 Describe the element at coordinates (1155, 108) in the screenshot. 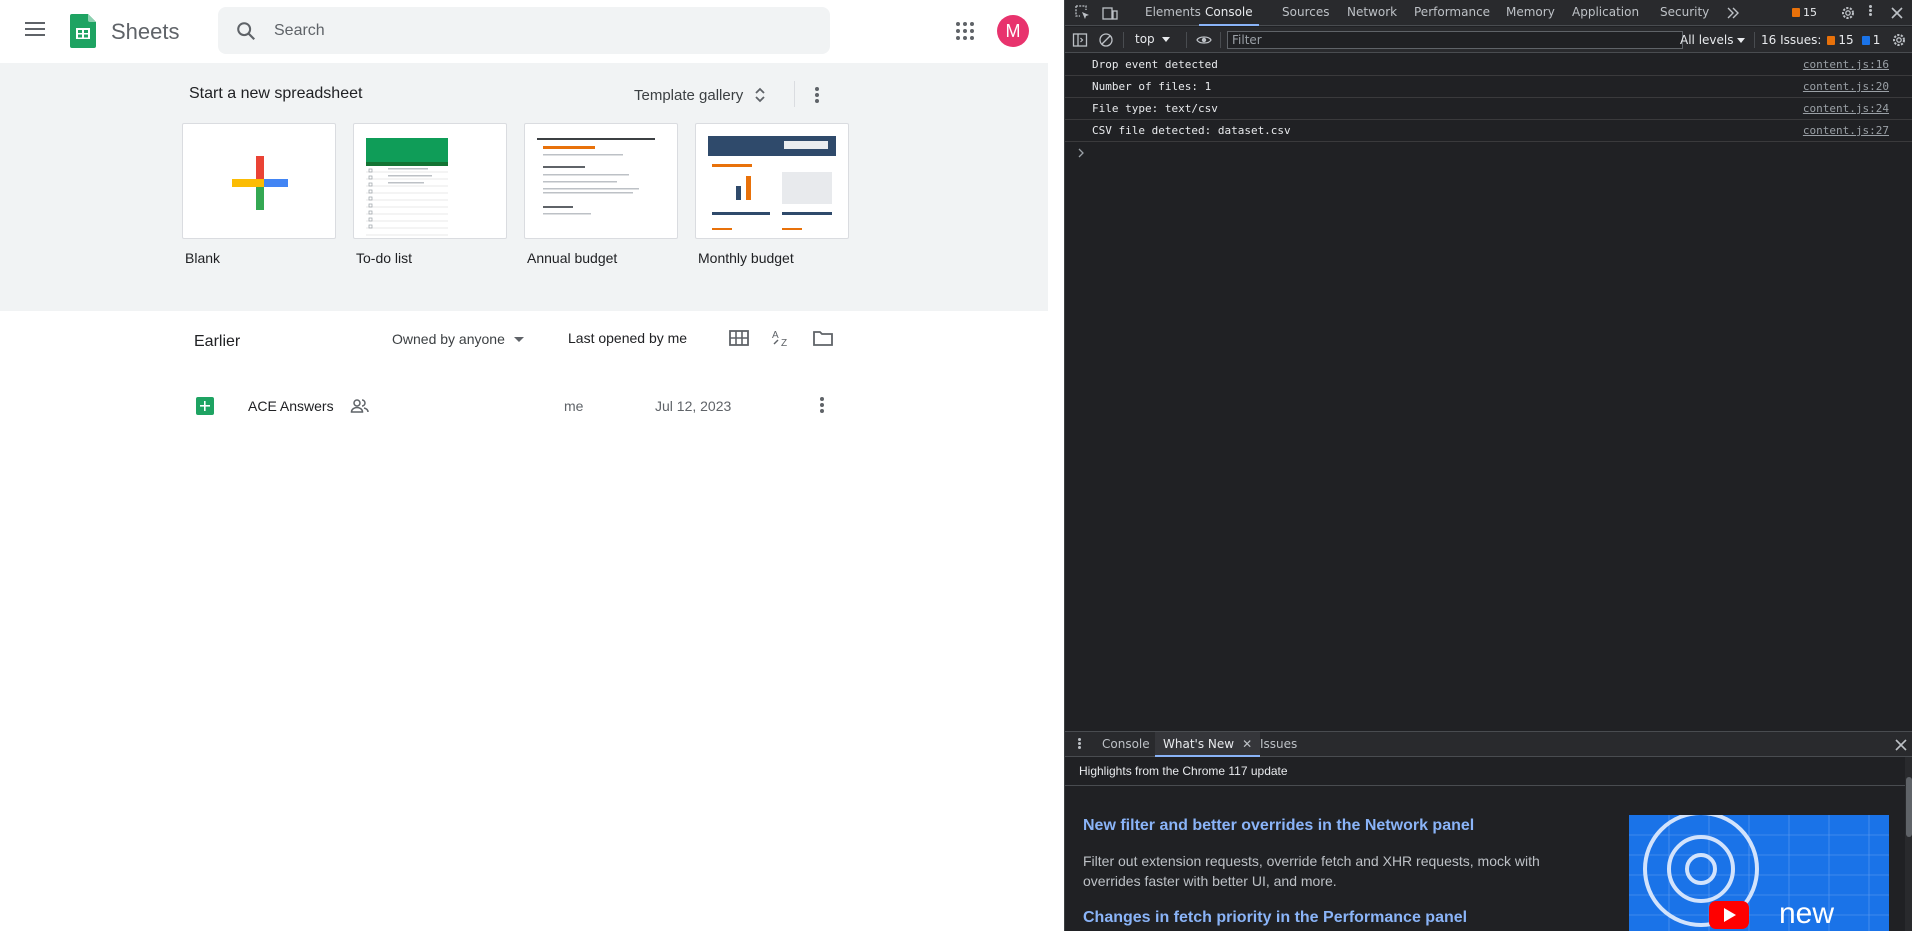

I see `log-message: File type: text/csv` at that location.